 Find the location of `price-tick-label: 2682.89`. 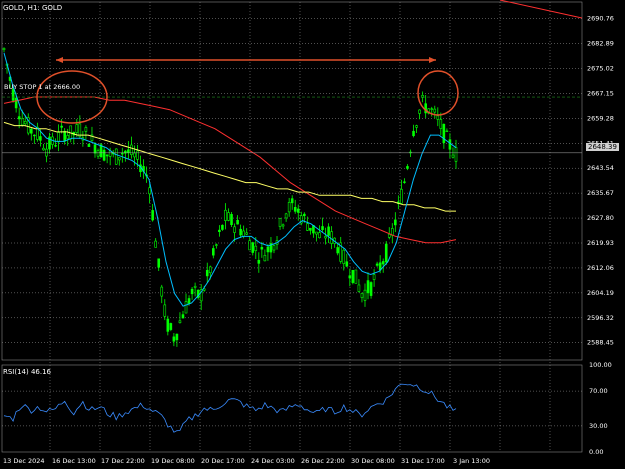

price-tick-label: 2682.89 is located at coordinates (600, 44).